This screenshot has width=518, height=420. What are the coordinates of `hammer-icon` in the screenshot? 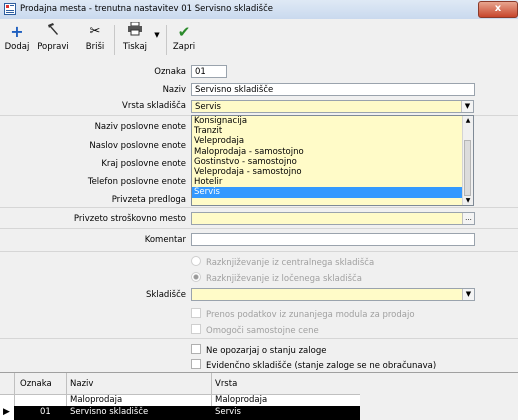 It's located at (53, 32).